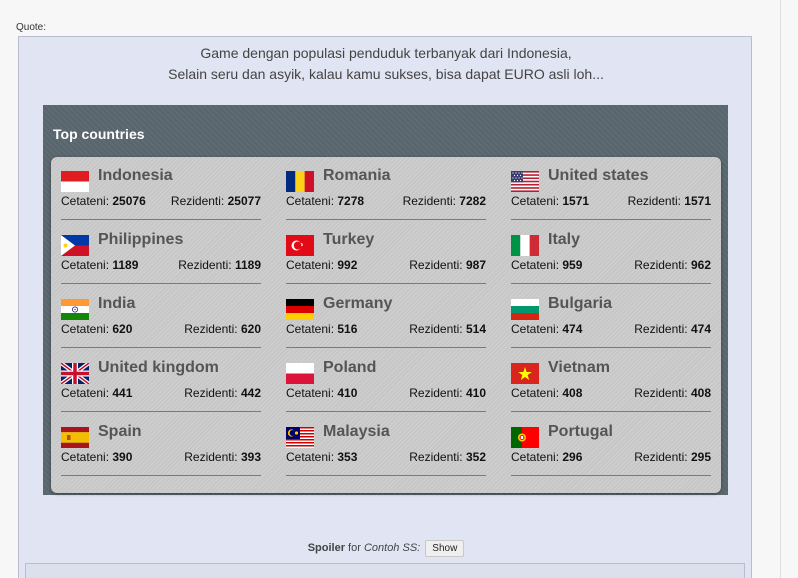 This screenshot has width=798, height=578. What do you see at coordinates (672, 329) in the screenshot?
I see `residents-stat: Rezidenti: 474` at bounding box center [672, 329].